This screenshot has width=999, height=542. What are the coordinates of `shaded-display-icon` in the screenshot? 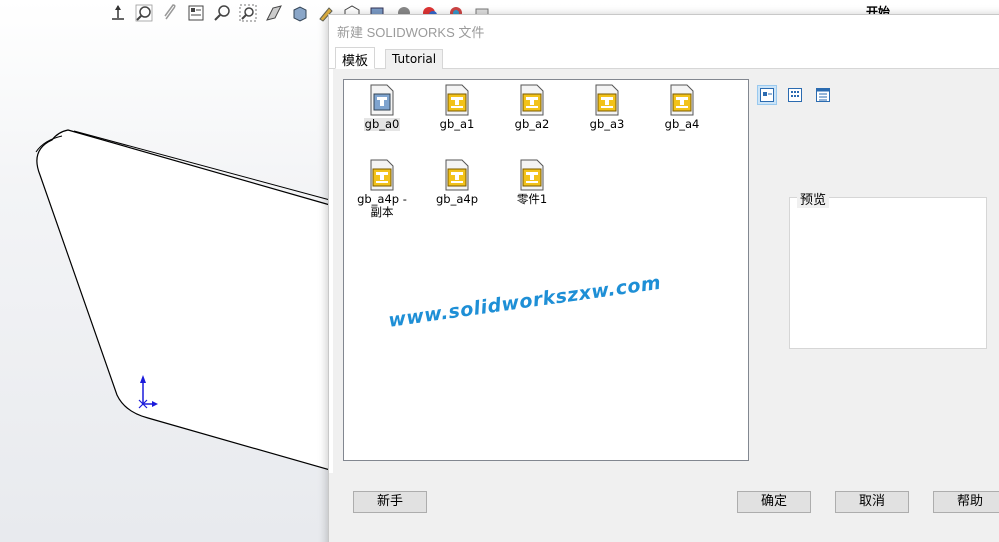 It's located at (300, 13).